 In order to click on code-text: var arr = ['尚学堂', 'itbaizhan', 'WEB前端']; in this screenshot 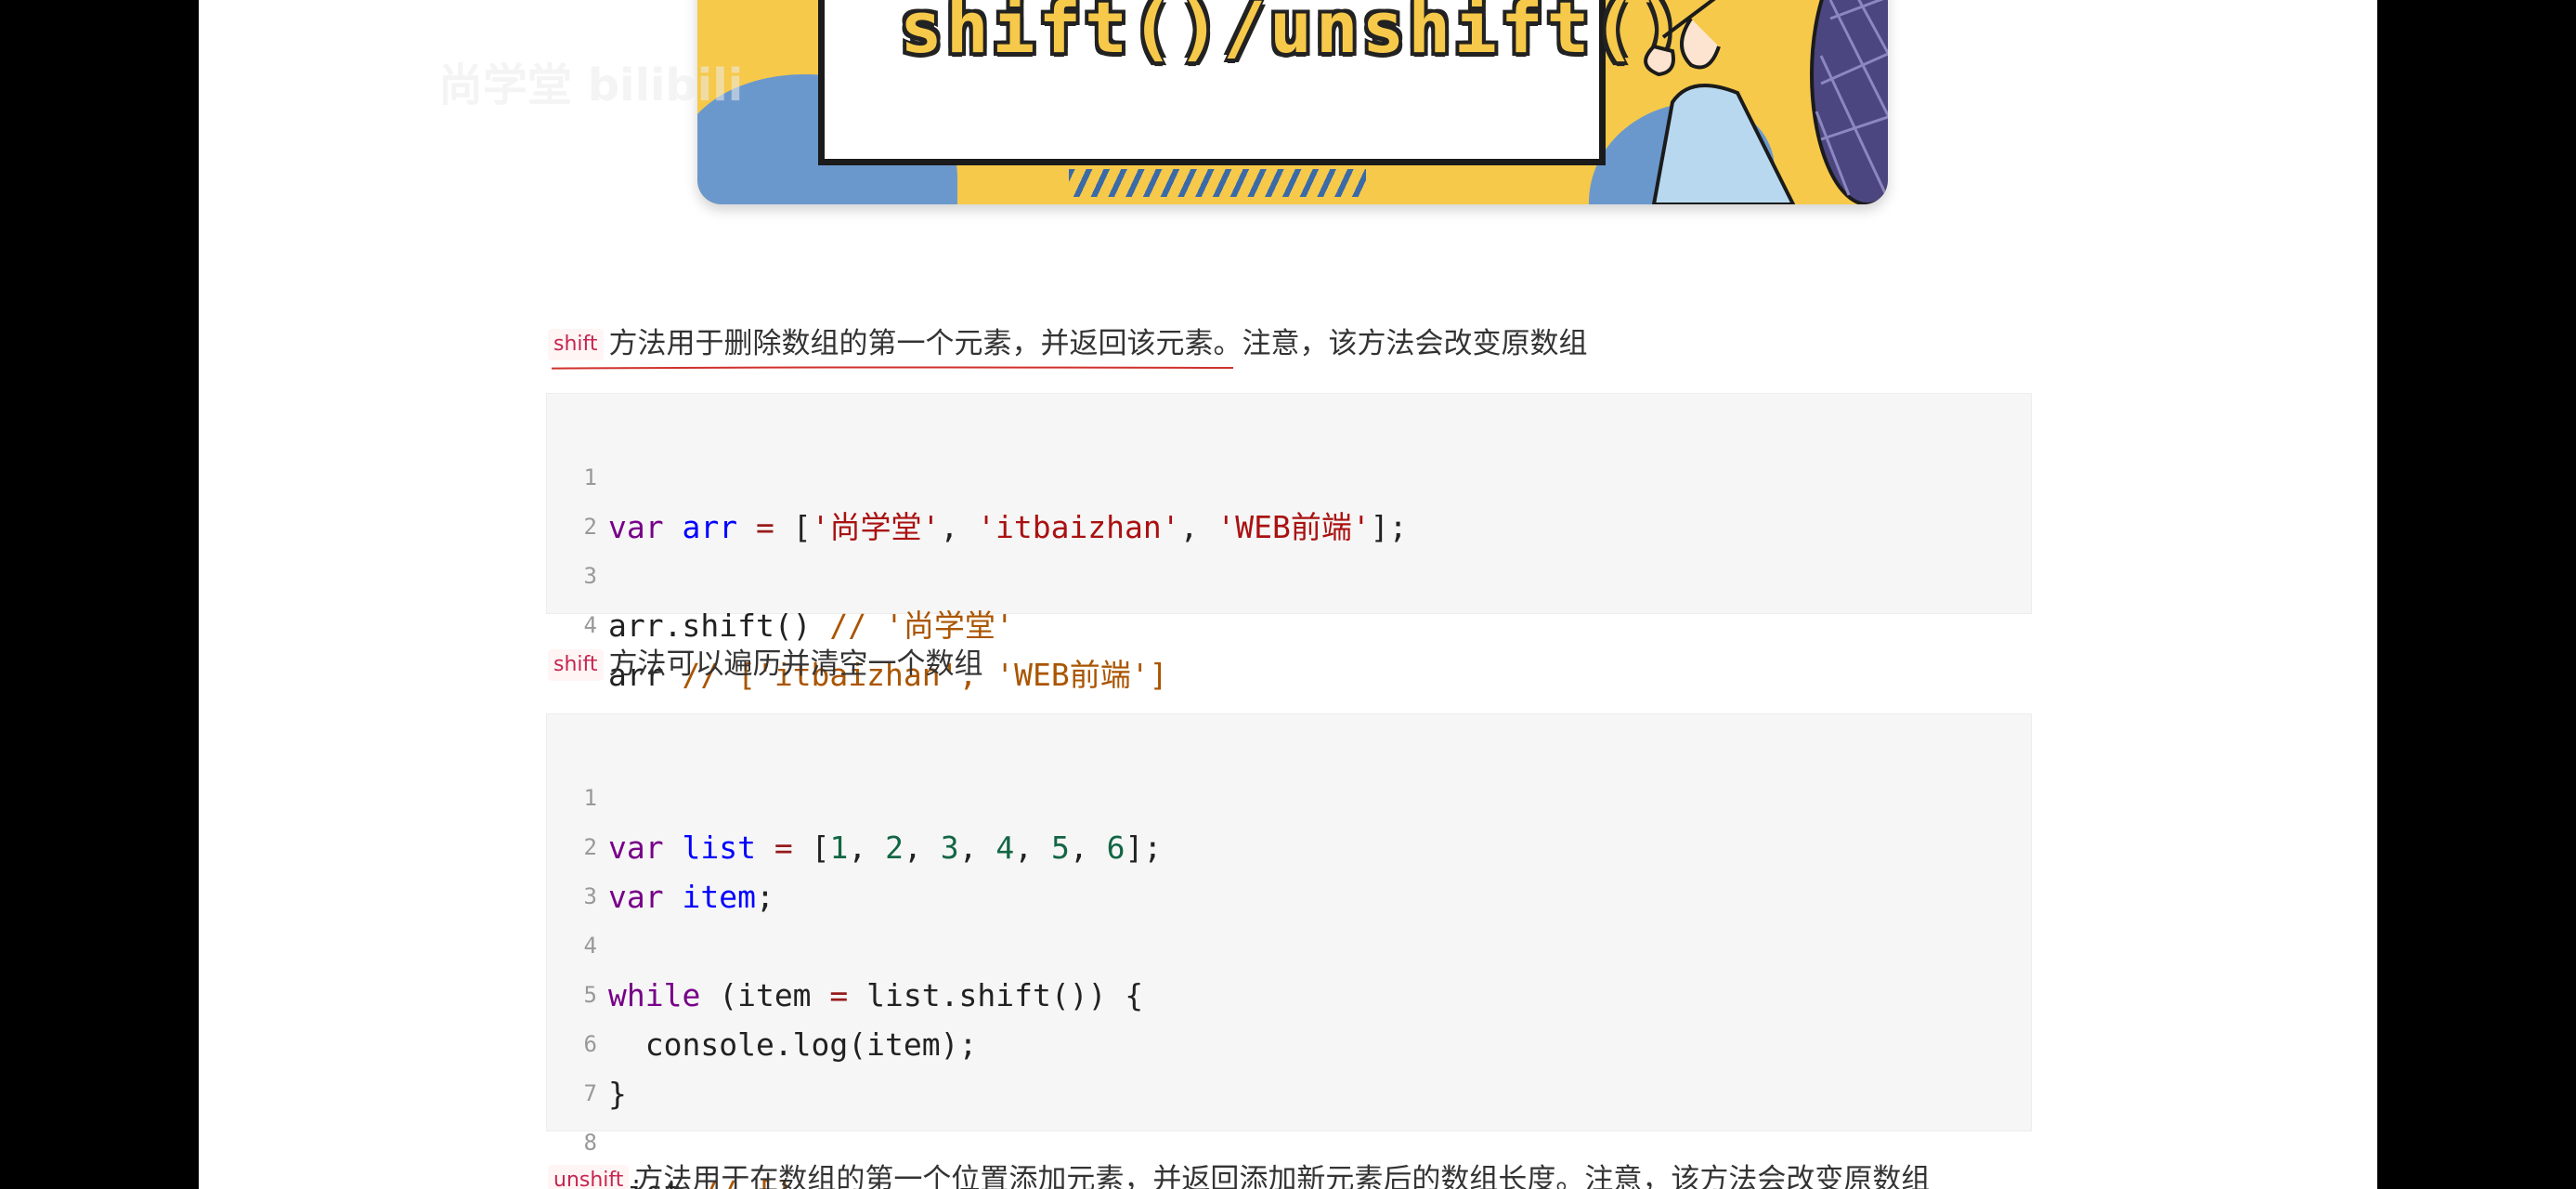, I will do `click(1008, 527)`.